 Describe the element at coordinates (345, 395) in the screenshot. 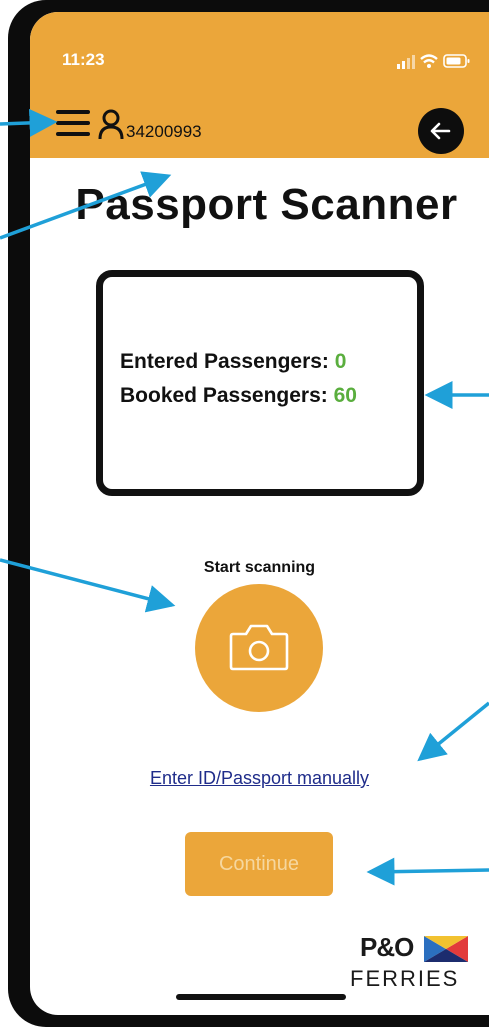

I see `booked-passengers-value: 60` at that location.